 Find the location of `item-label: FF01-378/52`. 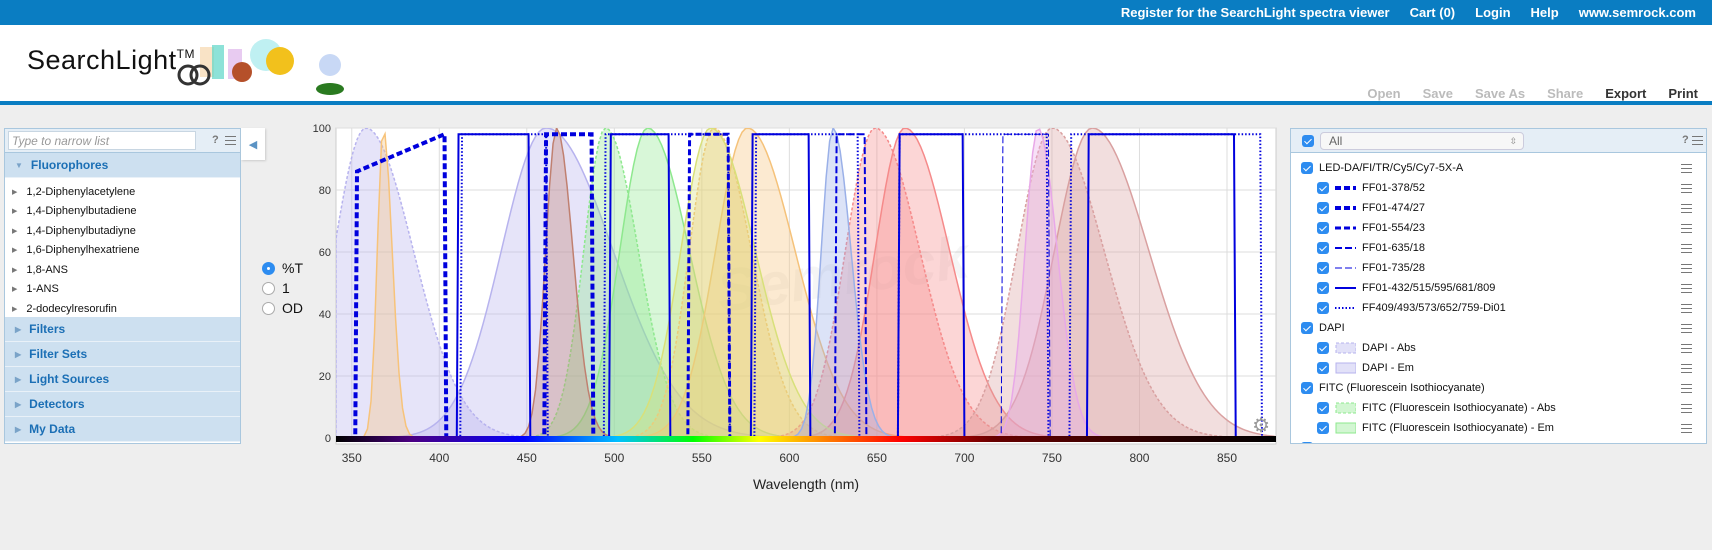

item-label: FF01-378/52 is located at coordinates (1393, 188).